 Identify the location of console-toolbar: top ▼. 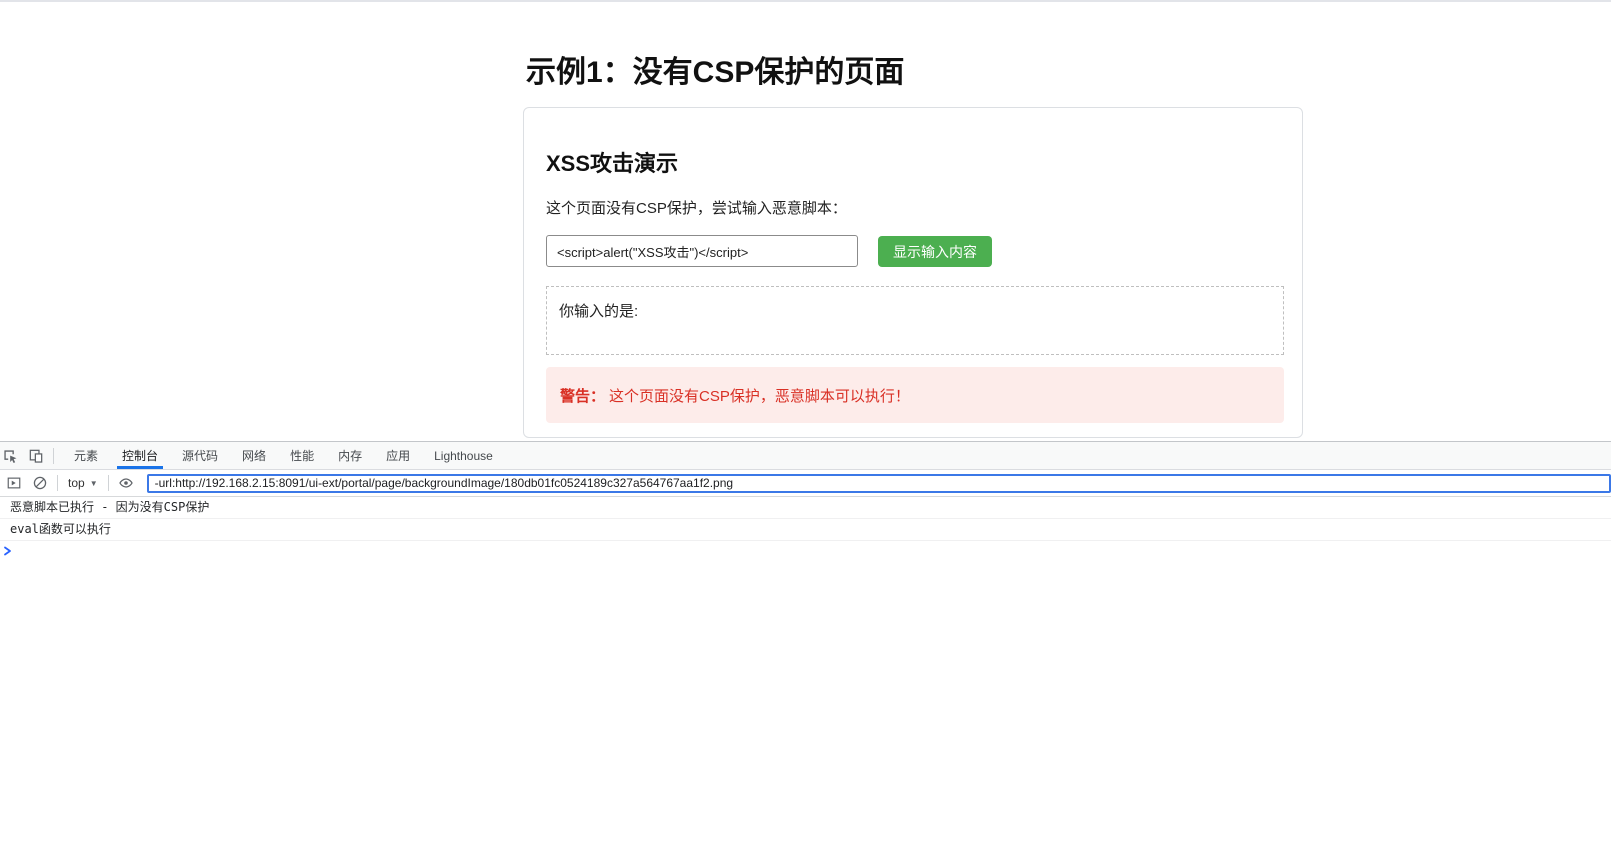
(805, 483).